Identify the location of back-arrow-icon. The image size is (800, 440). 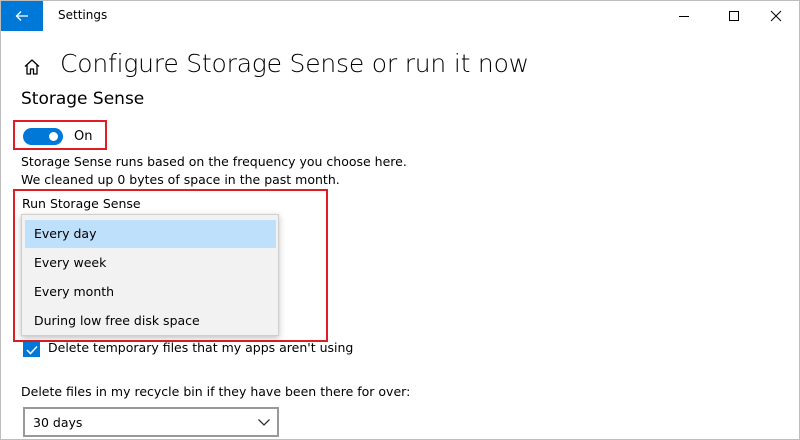
(21, 16).